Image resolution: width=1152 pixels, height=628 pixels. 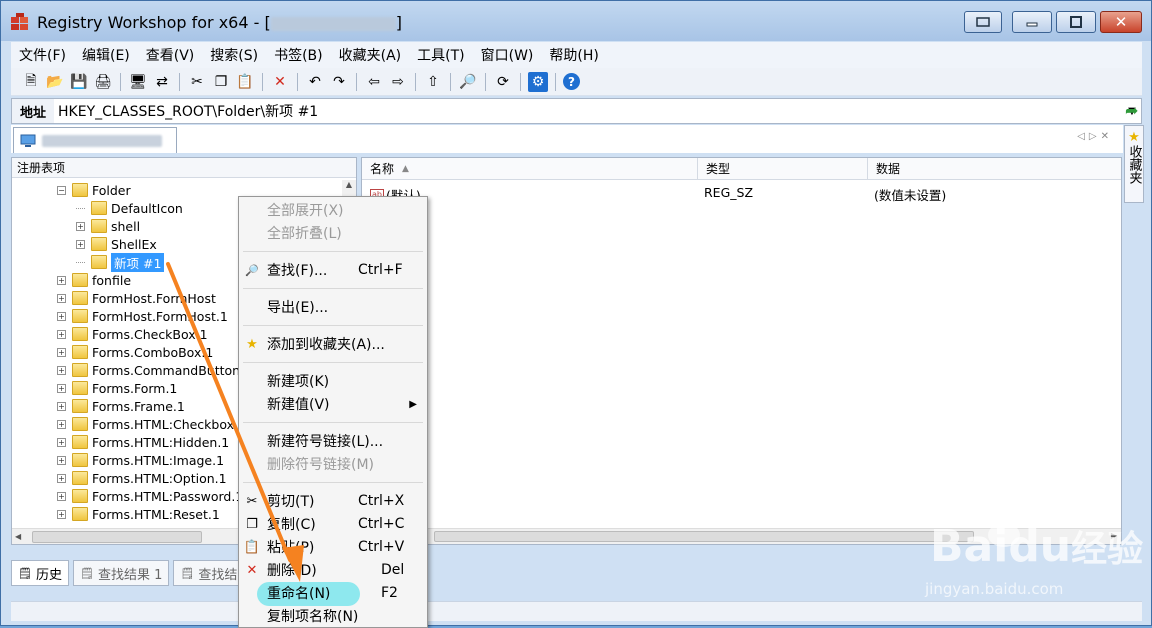 I want to click on connect-icon: ⇄, so click(x=162, y=82).